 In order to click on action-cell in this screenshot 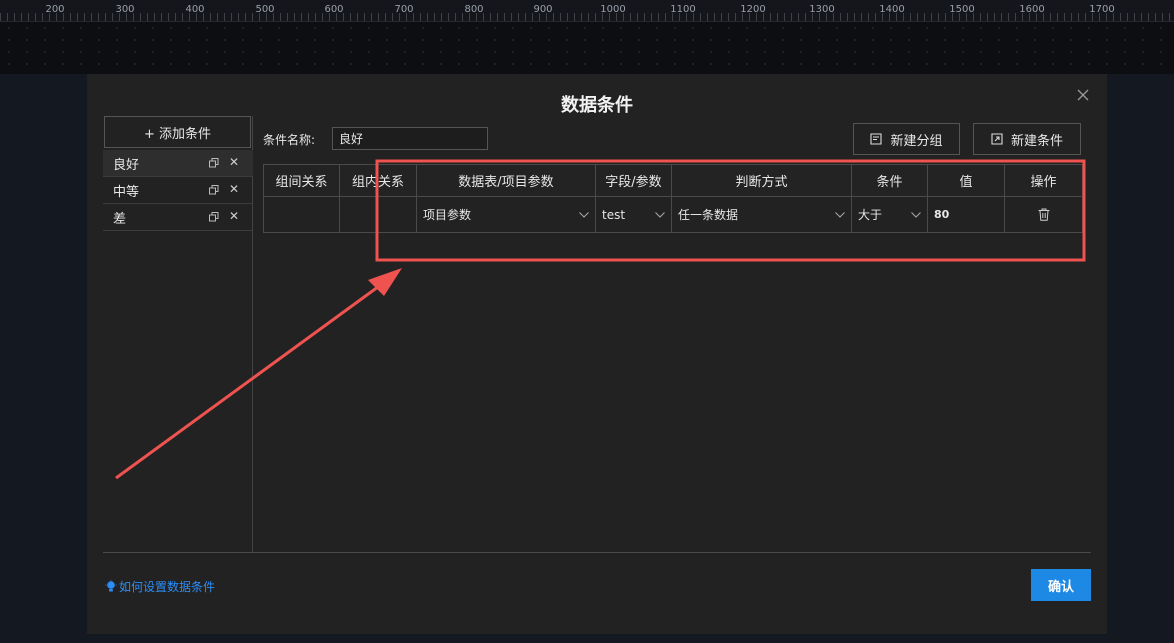, I will do `click(1043, 214)`.